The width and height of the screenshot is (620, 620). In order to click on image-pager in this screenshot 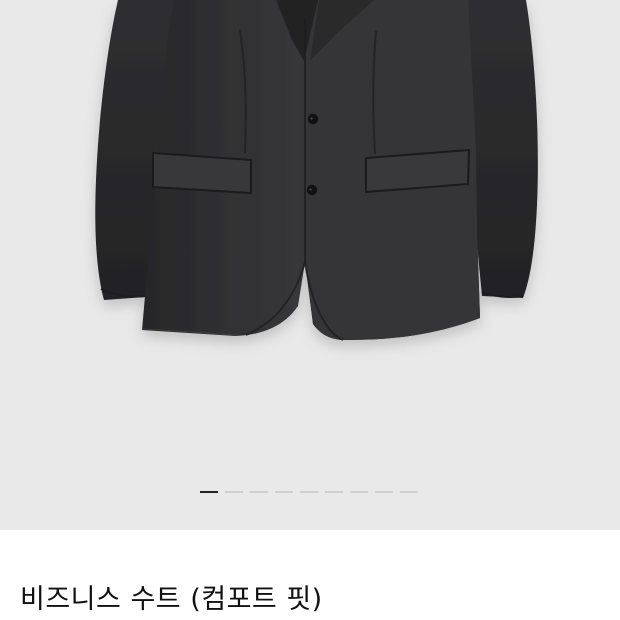, I will do `click(309, 492)`.